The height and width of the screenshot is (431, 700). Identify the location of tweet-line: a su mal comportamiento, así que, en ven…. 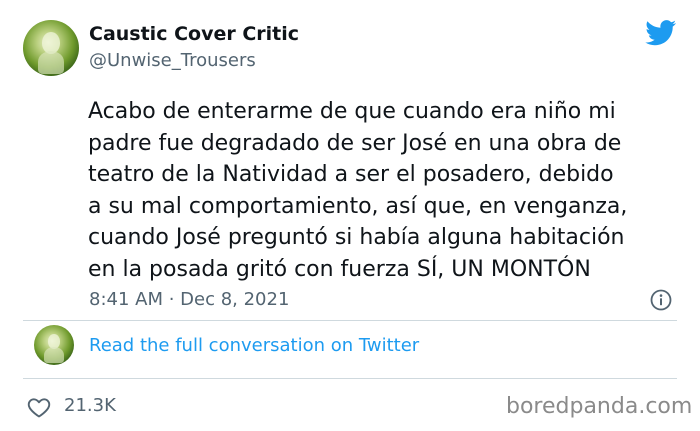
(358, 206).